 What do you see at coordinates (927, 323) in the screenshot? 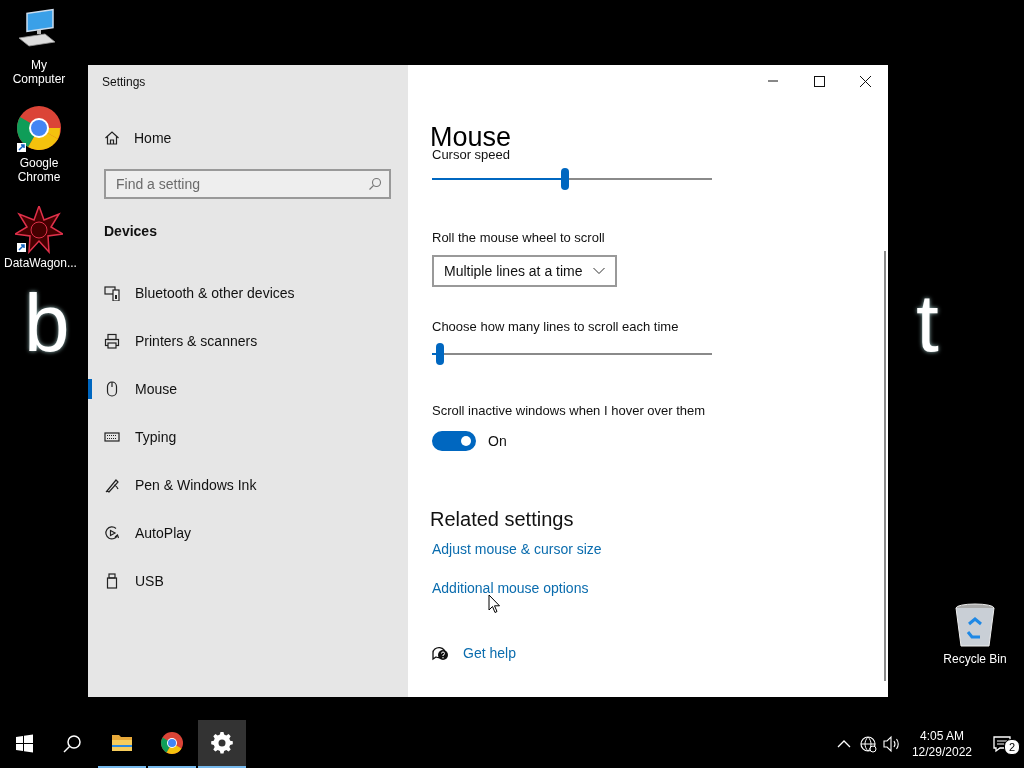
I see `wallpaper-text: t` at bounding box center [927, 323].